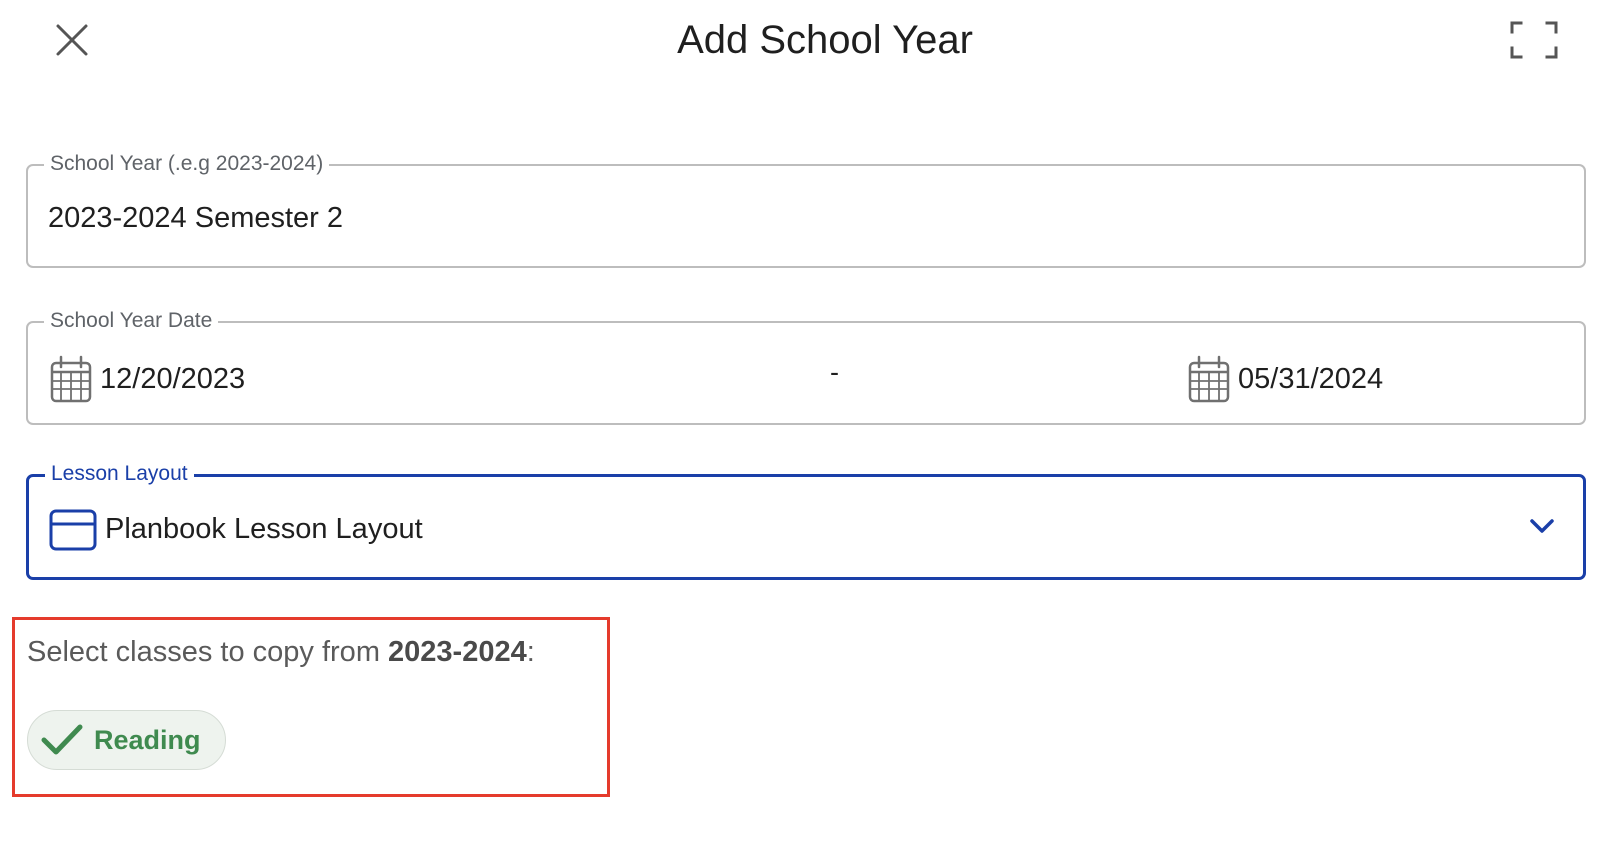 Image resolution: width=1600 pixels, height=852 pixels. Describe the element at coordinates (806, 367) in the screenshot. I see `school-year-date-field: School Year Date 12/20/2023 - 05/31/2024` at that location.